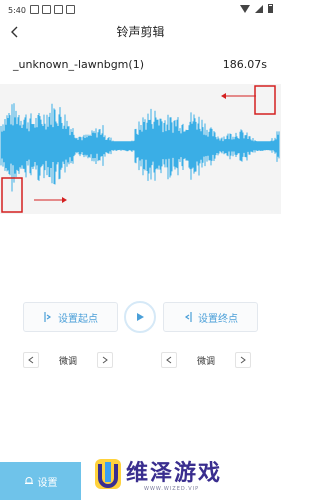 The height and width of the screenshot is (500, 320). Describe the element at coordinates (244, 64) in the screenshot. I see `duration-label: 186.07s` at that location.